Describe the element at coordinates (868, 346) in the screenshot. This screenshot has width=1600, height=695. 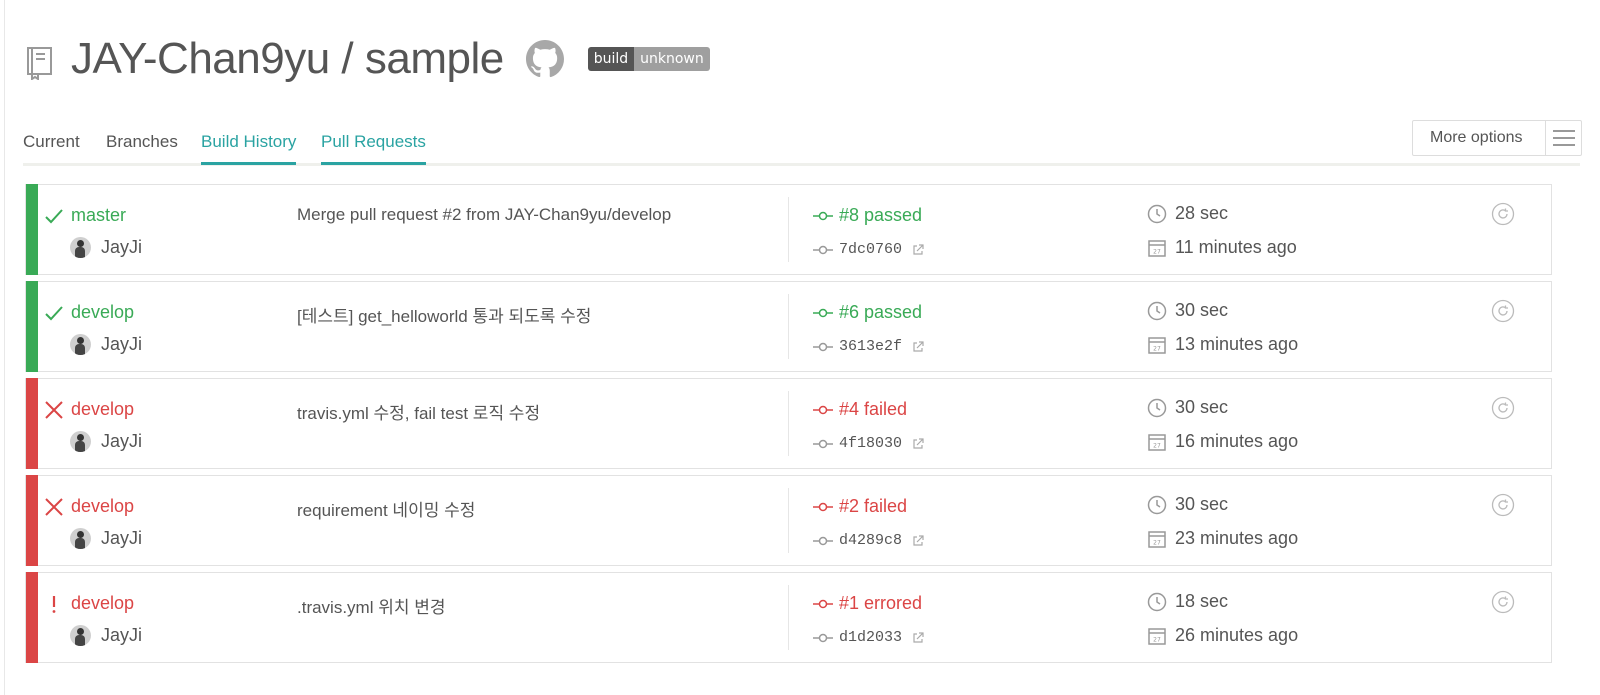
I see `commit-sha: 3613e2f` at that location.